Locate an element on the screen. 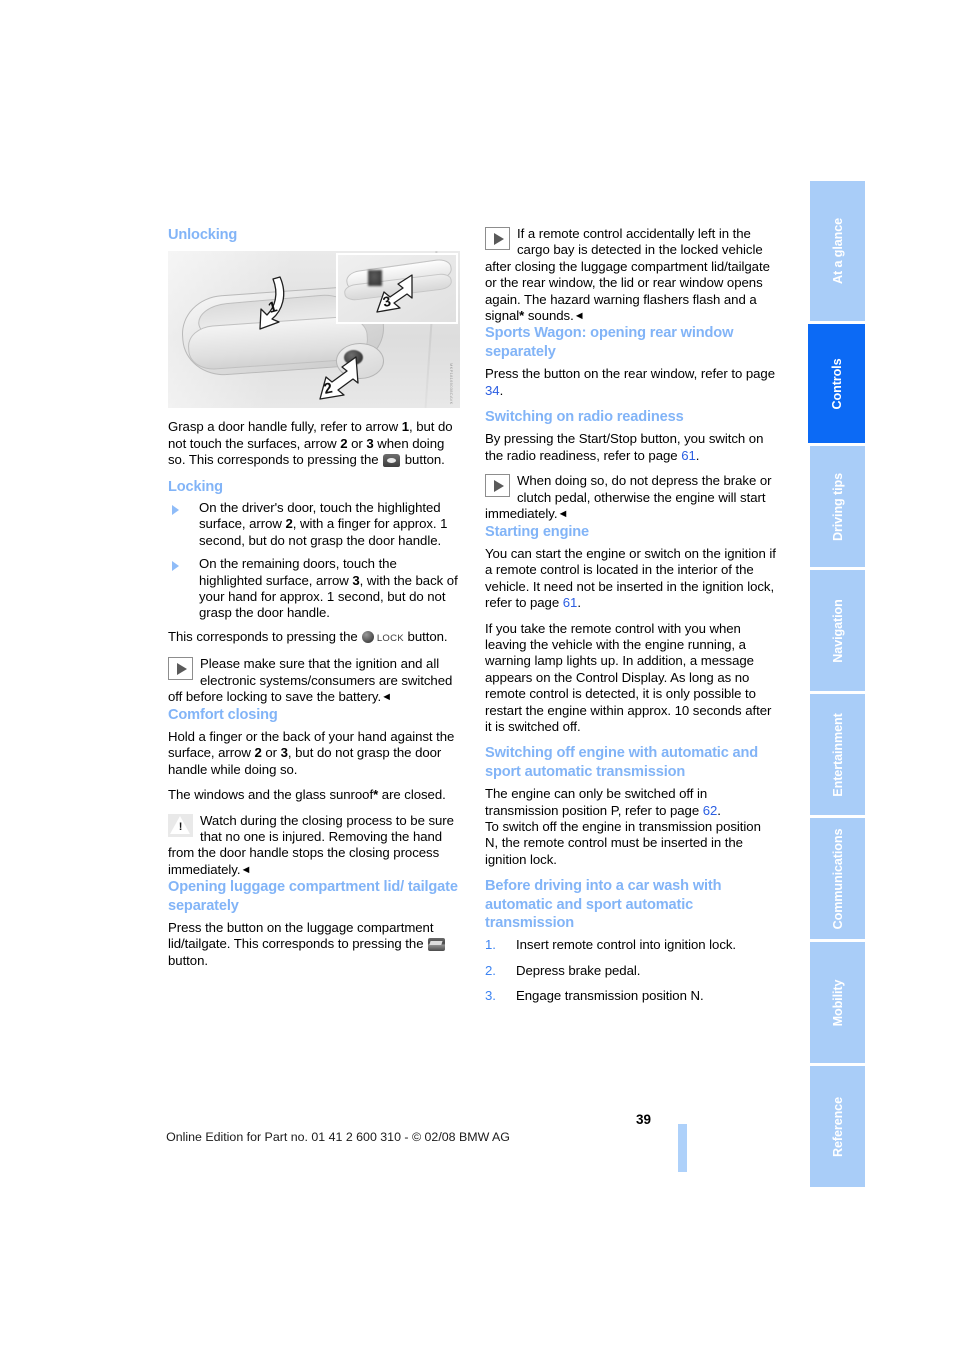 The image size is (954, 1350). sidebar-item-controls: Controls is located at coordinates (836, 383).